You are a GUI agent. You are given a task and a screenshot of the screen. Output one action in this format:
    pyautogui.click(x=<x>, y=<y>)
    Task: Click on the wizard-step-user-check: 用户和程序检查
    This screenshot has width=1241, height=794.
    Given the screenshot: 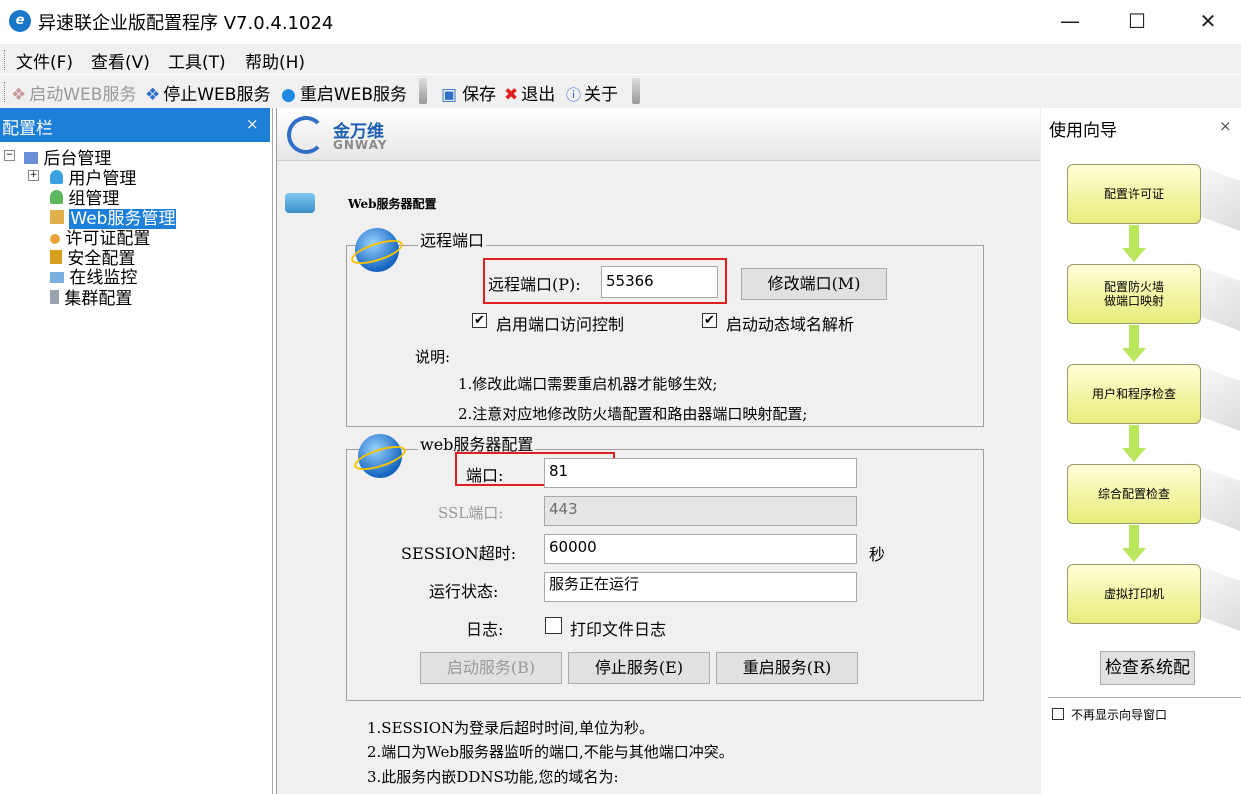 What is the action you would take?
    pyautogui.click(x=1134, y=394)
    